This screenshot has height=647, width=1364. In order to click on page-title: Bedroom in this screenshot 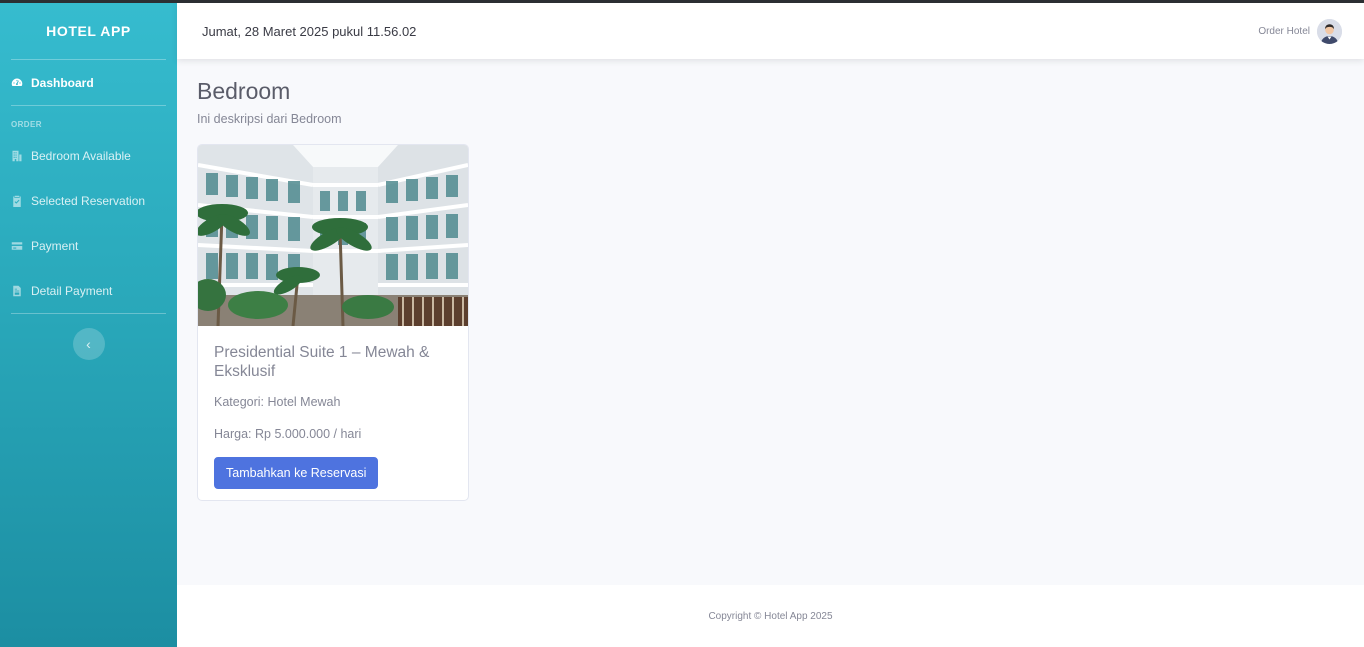, I will do `click(244, 91)`.